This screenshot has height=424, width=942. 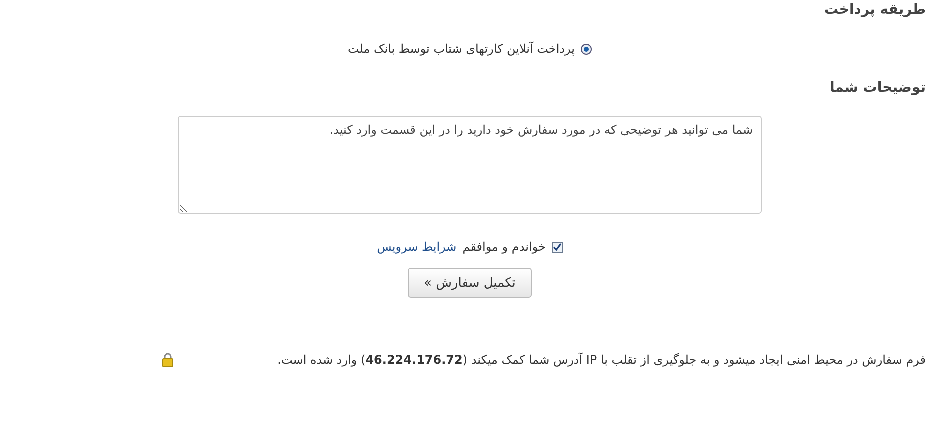 I want to click on section-heading: طریقه پرداخت, so click(x=875, y=10).